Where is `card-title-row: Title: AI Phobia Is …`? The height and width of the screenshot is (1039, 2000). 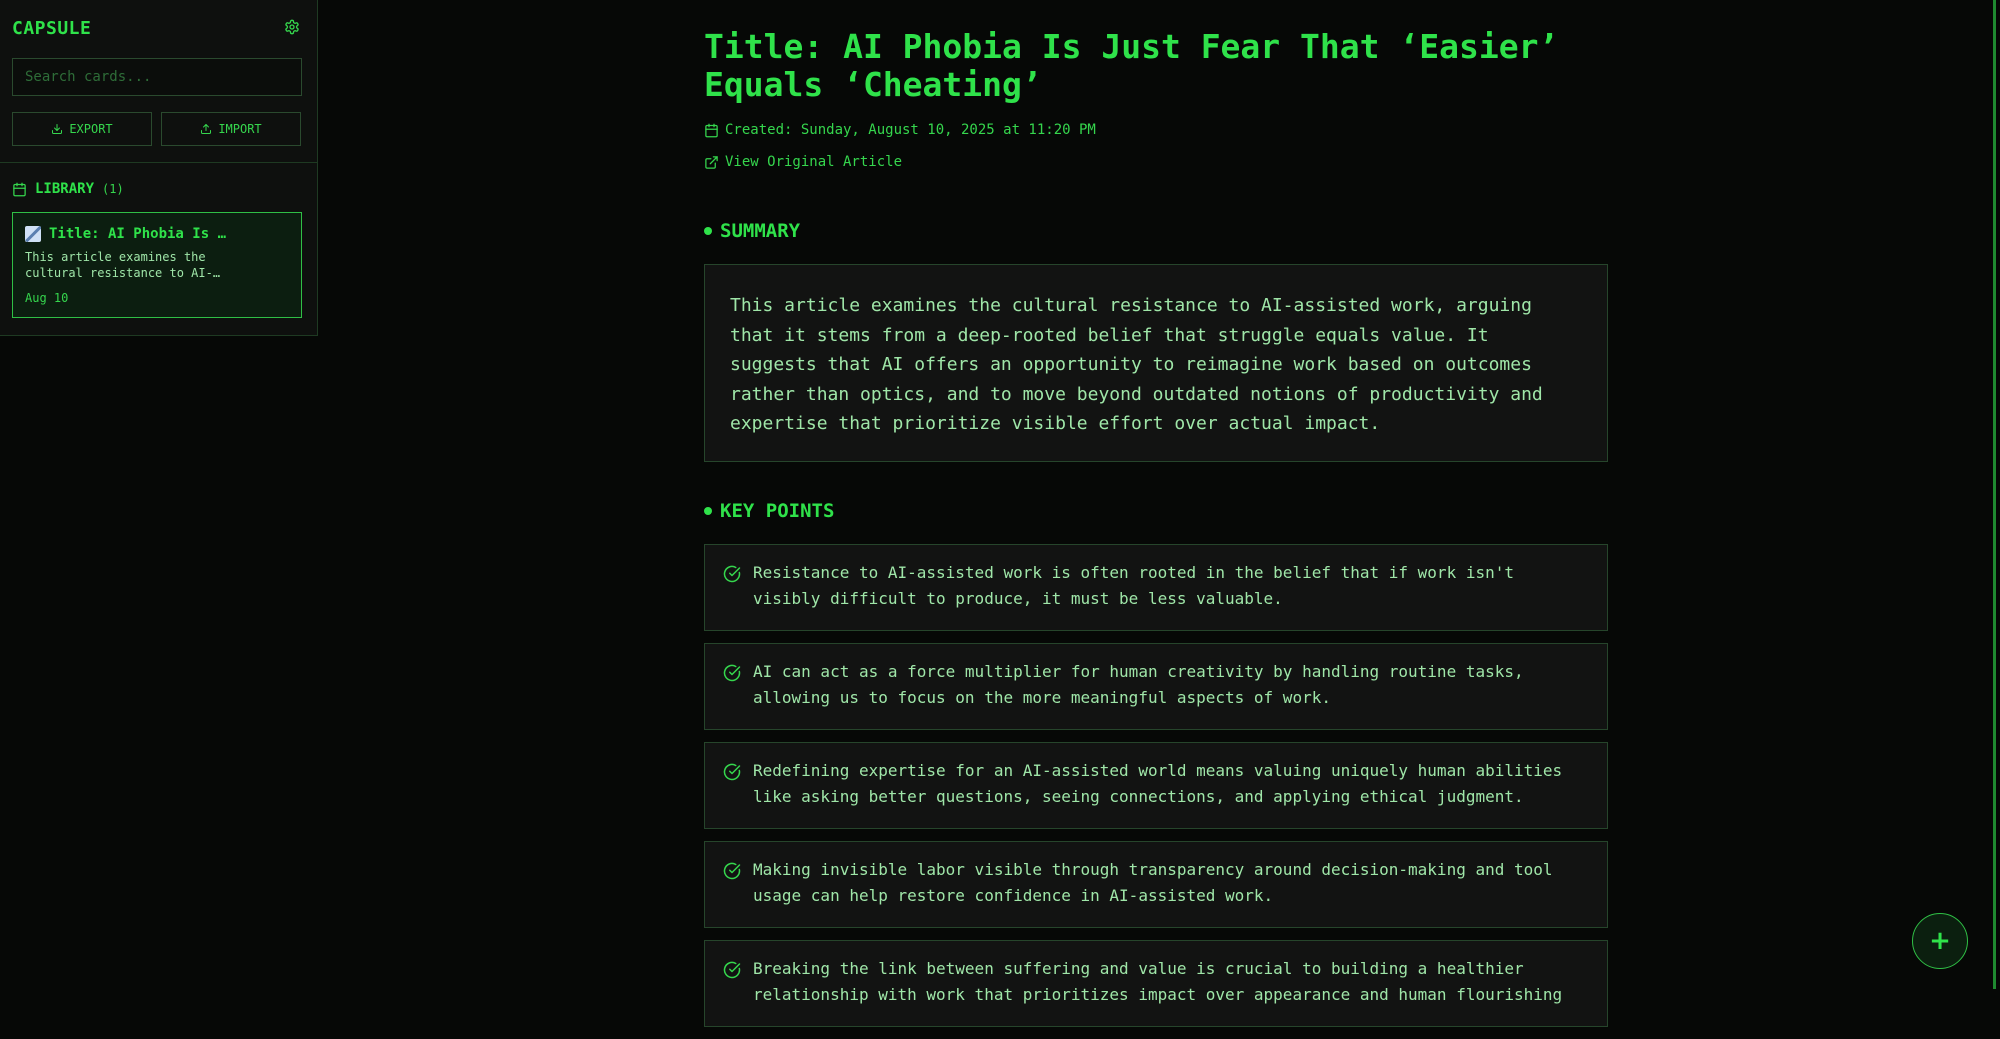
card-title-row: Title: AI Phobia Is … is located at coordinates (157, 234).